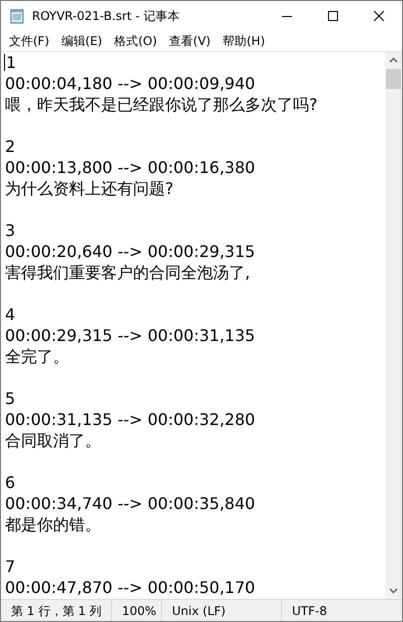  What do you see at coordinates (130, 167) in the screenshot?
I see `subtitle-time: 00:00:13,800 --> 00:00:16,380` at bounding box center [130, 167].